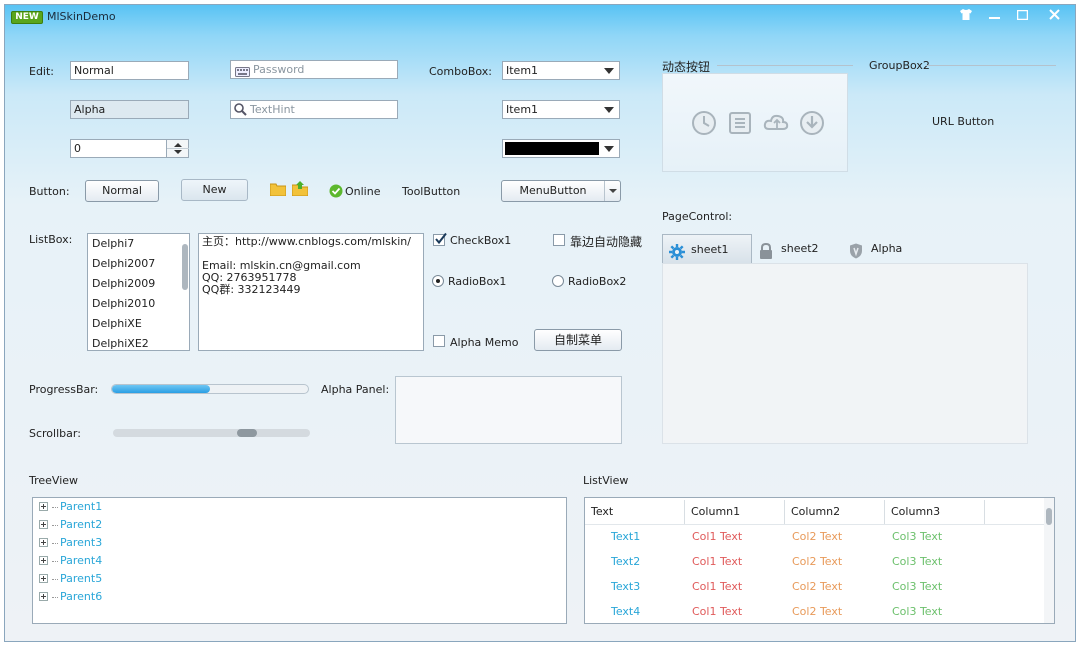 This screenshot has height=646, width=1080. Describe the element at coordinates (558, 281) in the screenshot. I see `radiobox2` at that location.